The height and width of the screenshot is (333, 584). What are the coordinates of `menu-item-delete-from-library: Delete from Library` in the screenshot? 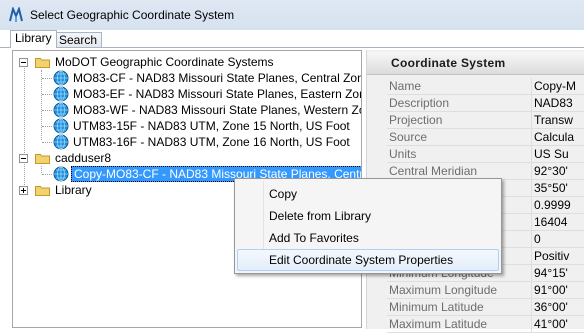 It's located at (368, 216).